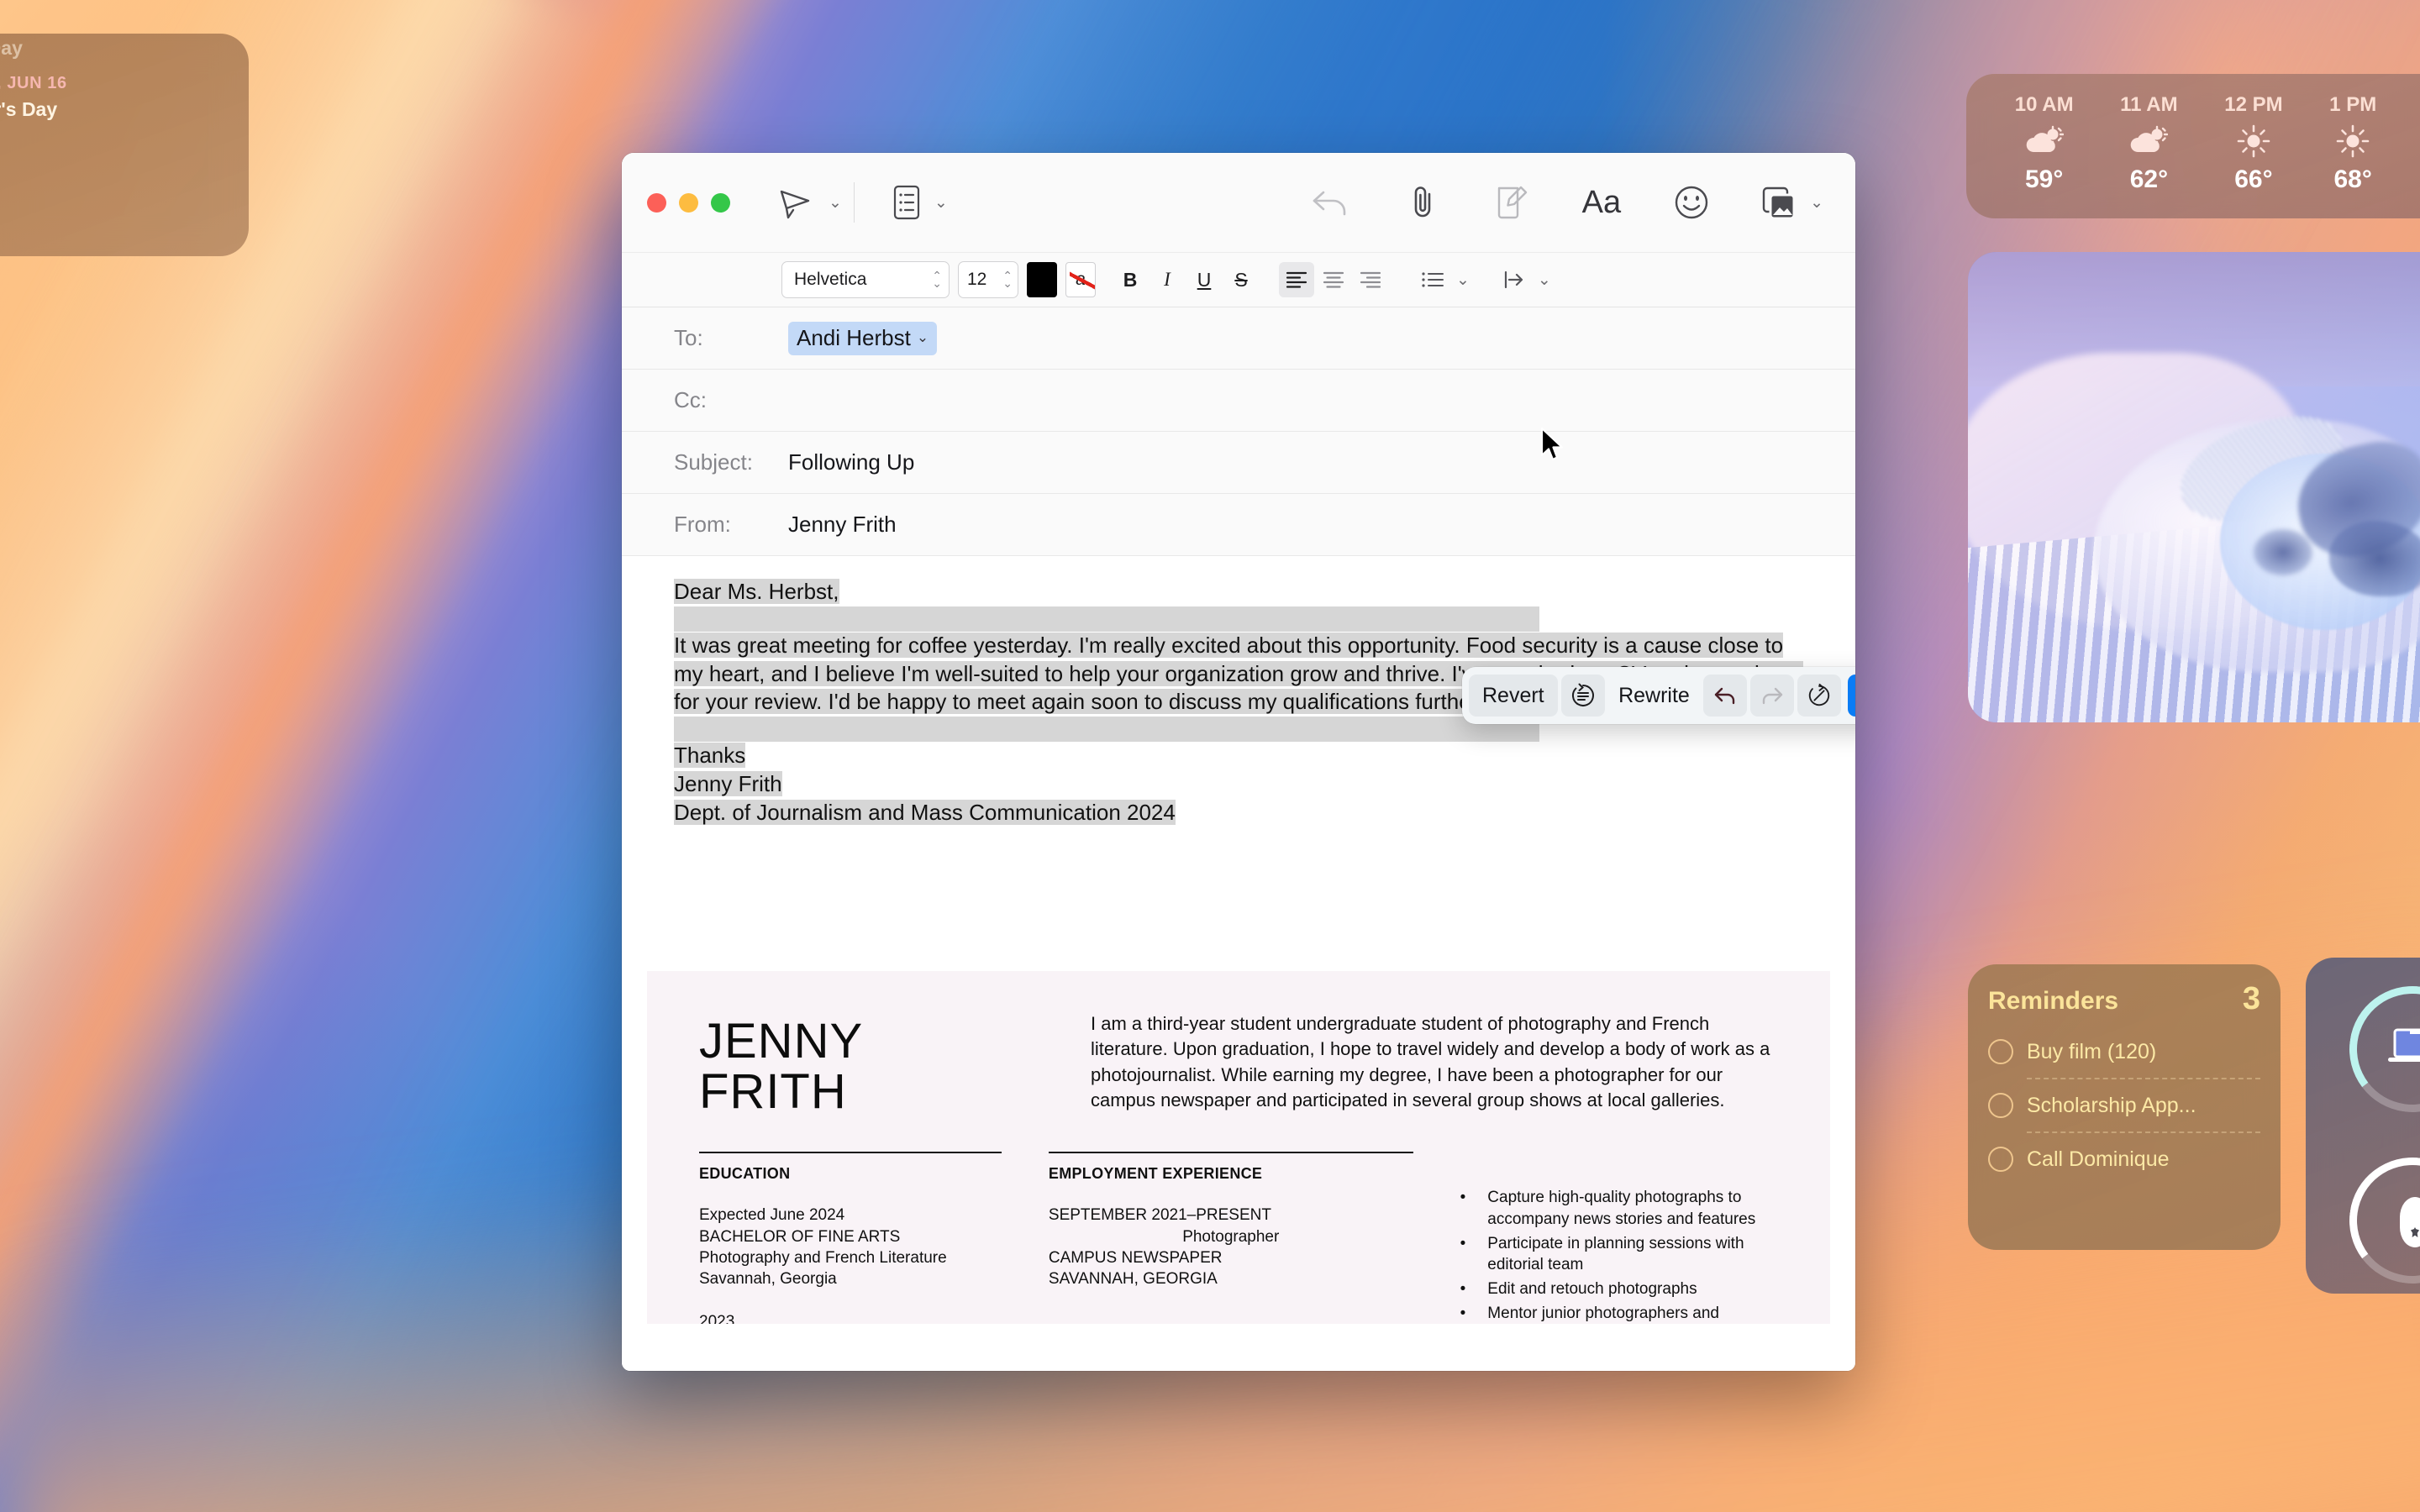  Describe the element at coordinates (2193, 146) in the screenshot. I see `weather-widget: 10 AM 59° 11 AM 62° 12 PM 66° 1 PM 68°` at that location.